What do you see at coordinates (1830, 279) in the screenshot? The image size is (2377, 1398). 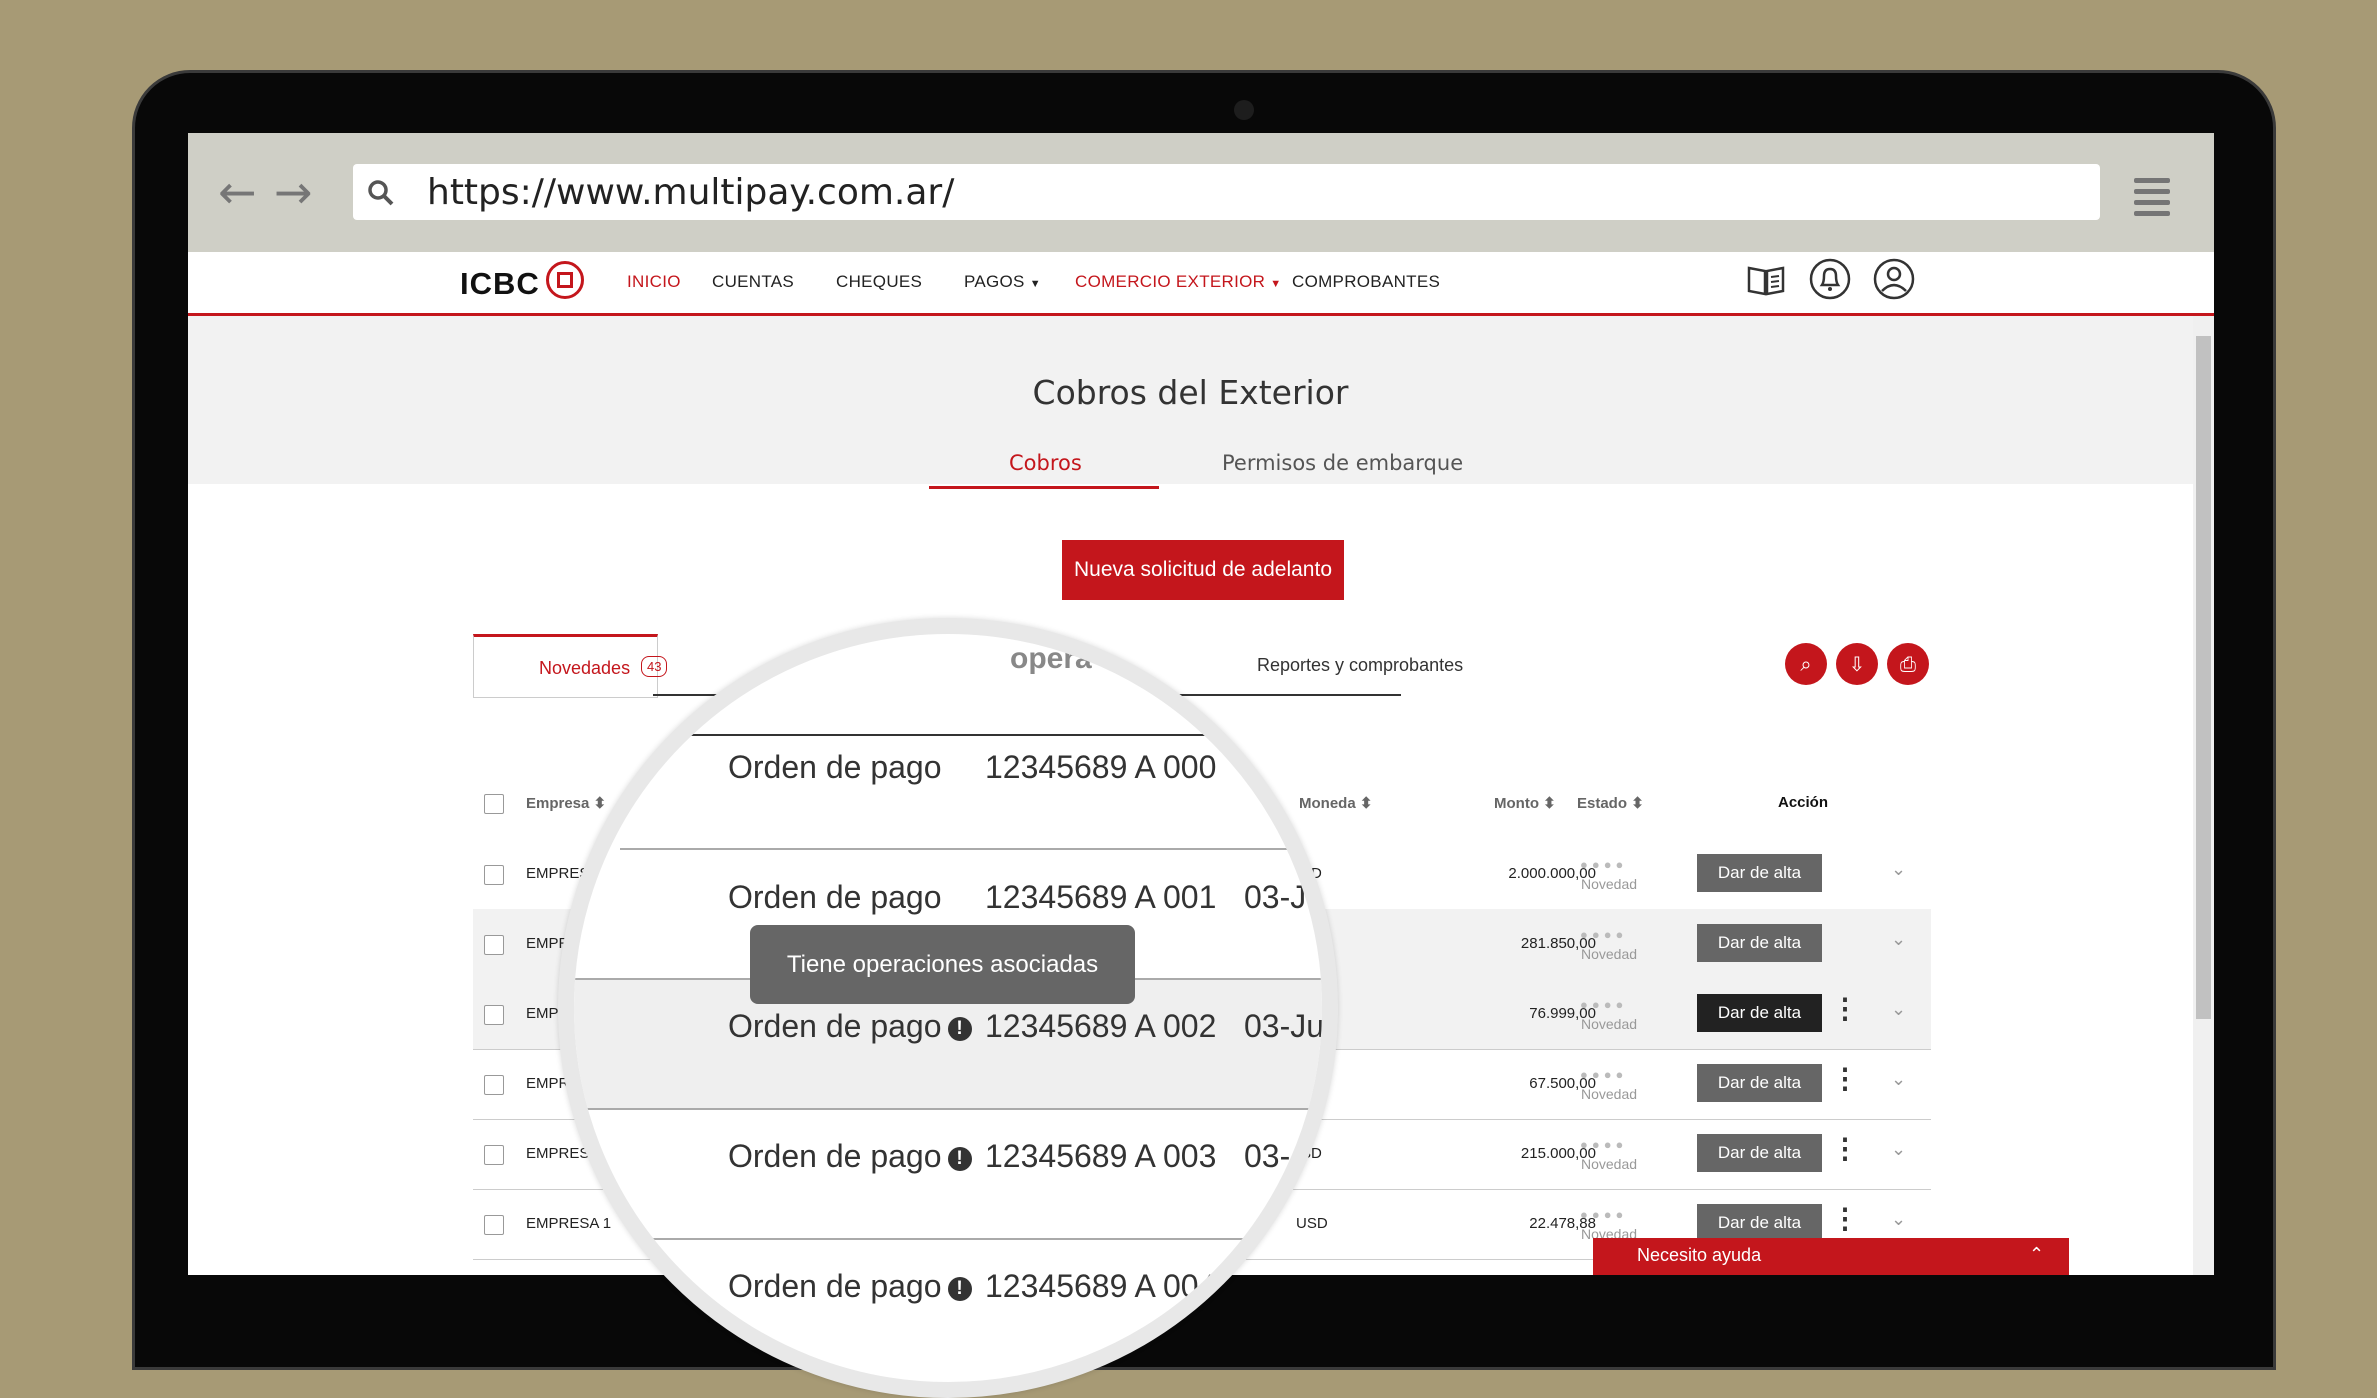 I see `bell-icon` at bounding box center [1830, 279].